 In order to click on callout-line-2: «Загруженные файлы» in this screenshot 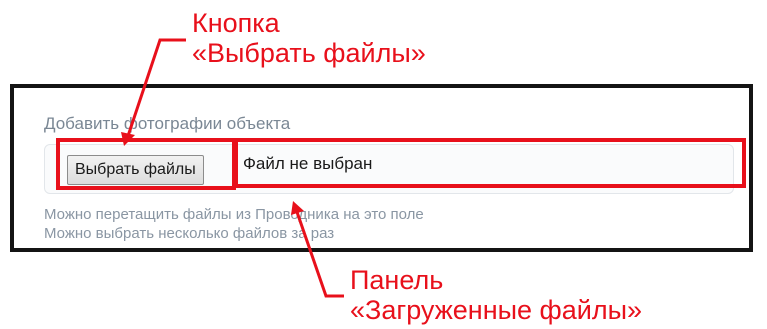, I will do `click(496, 310)`.